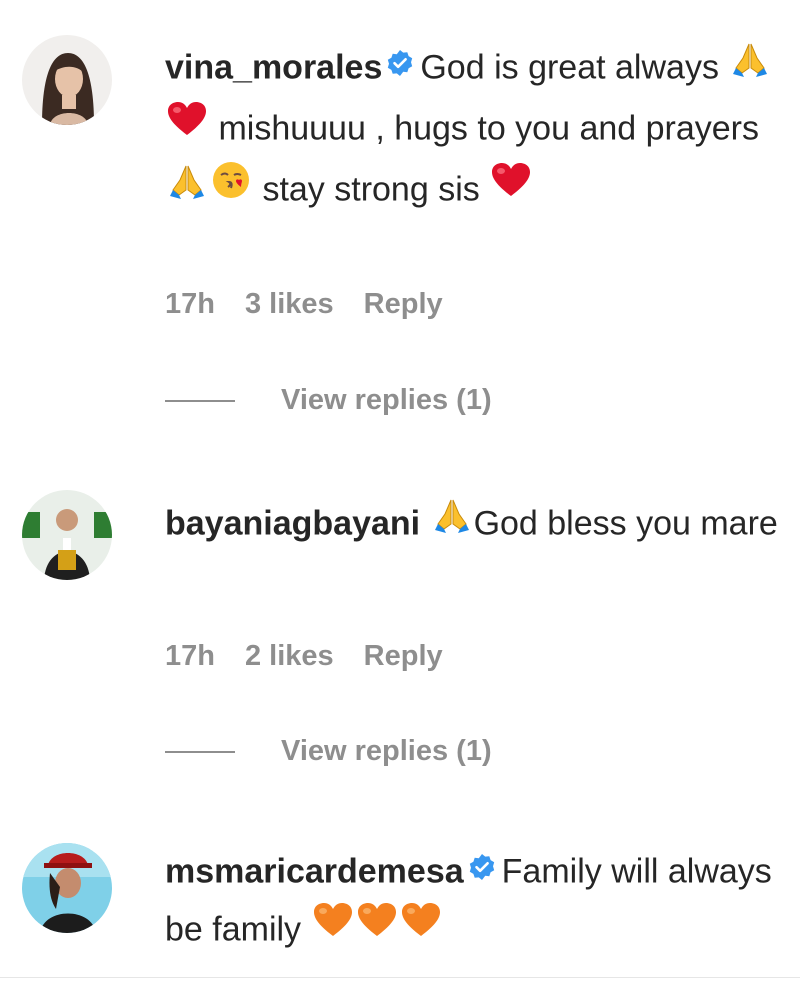 The image size is (800, 981). Describe the element at coordinates (292, 523) in the screenshot. I see `comment-username: bayaniagbayani` at that location.